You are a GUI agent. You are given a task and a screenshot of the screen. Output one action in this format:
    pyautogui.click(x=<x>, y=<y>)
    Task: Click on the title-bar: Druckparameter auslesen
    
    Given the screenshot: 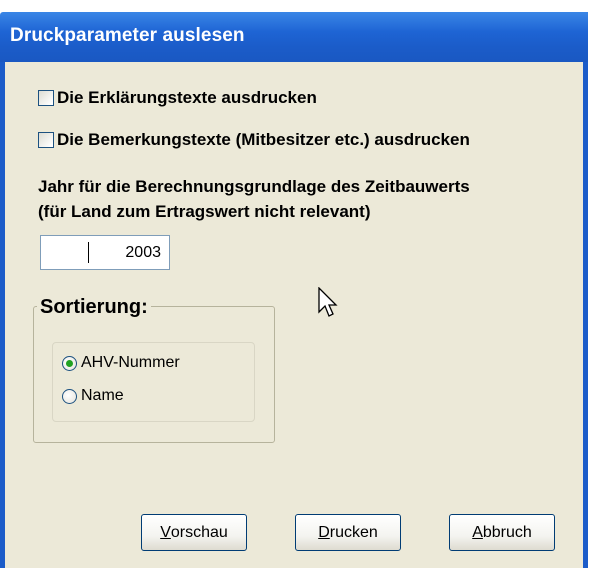 What is the action you would take?
    pyautogui.click(x=294, y=37)
    